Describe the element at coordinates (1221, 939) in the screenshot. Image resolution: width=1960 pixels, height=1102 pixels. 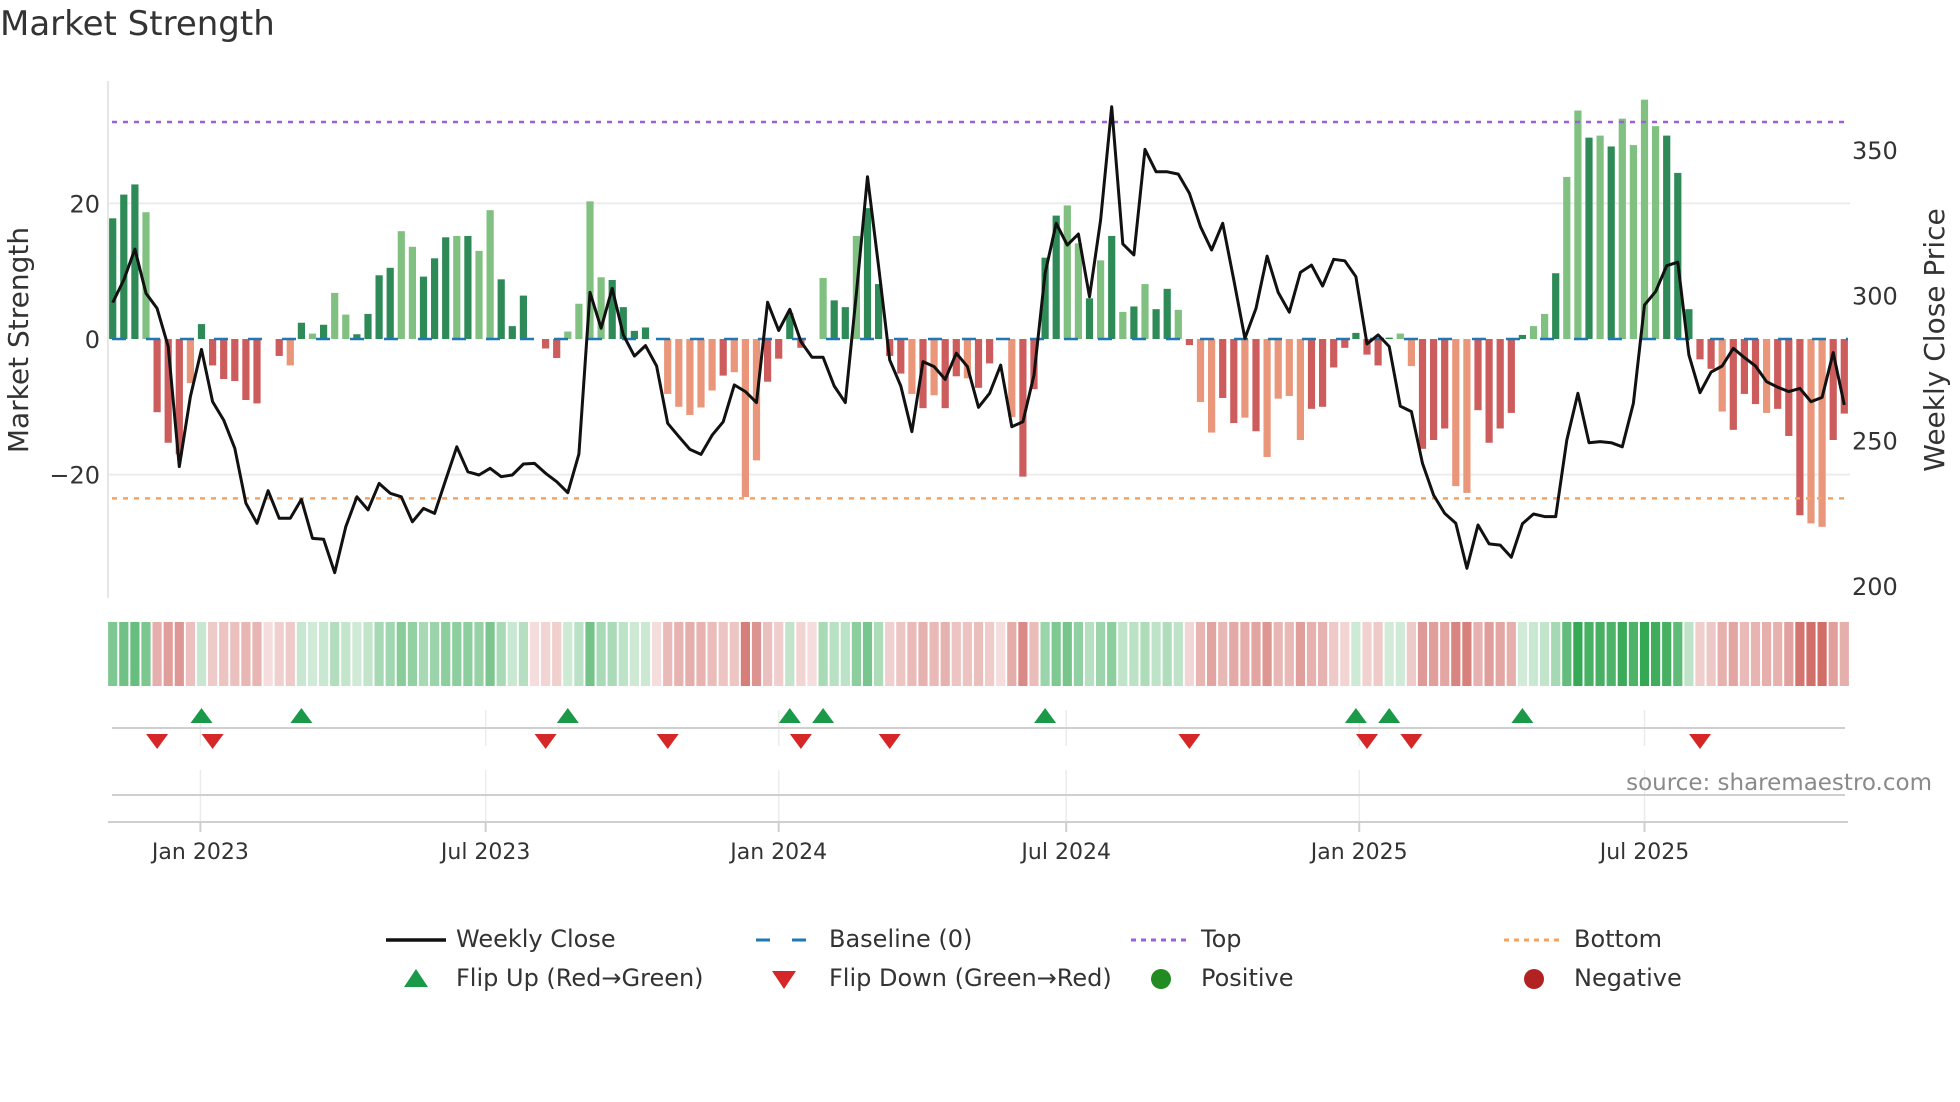
I see `legend-item-label: Top` at that location.